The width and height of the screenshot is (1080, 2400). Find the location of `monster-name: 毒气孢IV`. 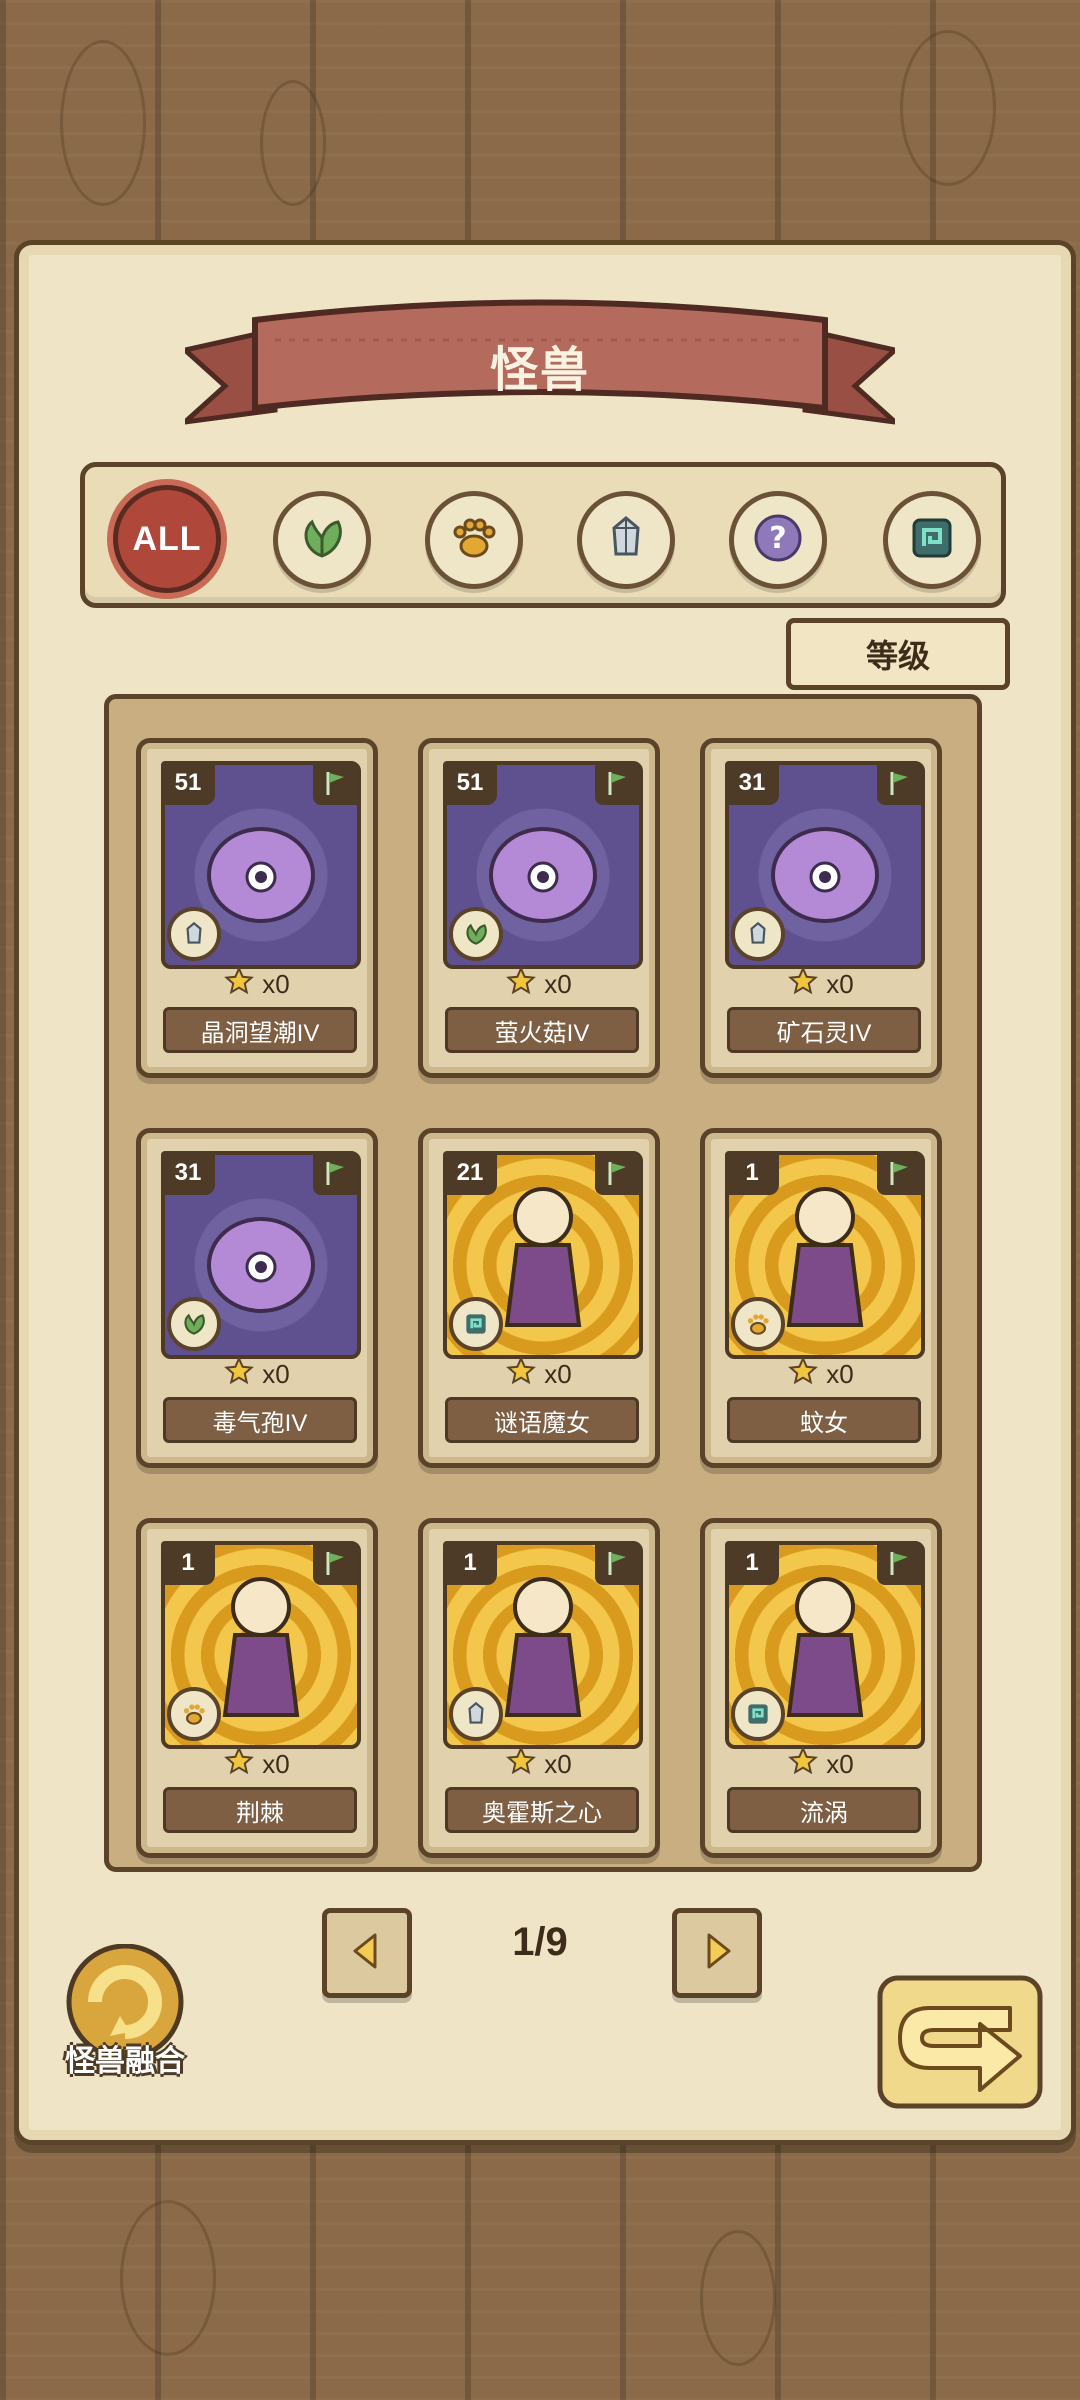

monster-name: 毒气孢IV is located at coordinates (260, 1420).